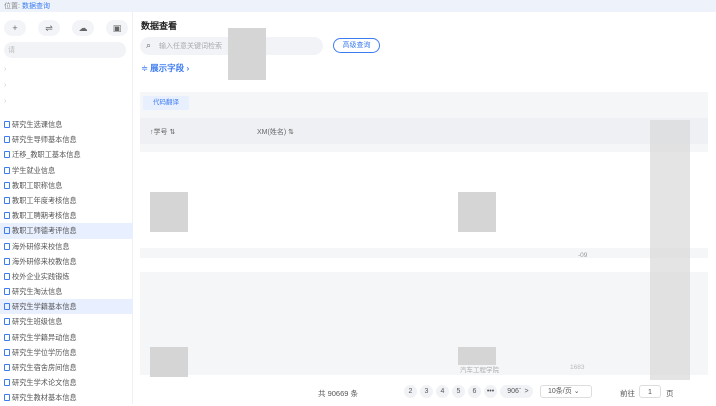 This screenshot has height=406, width=716. Describe the element at coordinates (526, 391) in the screenshot. I see `next-page-button: >` at that location.